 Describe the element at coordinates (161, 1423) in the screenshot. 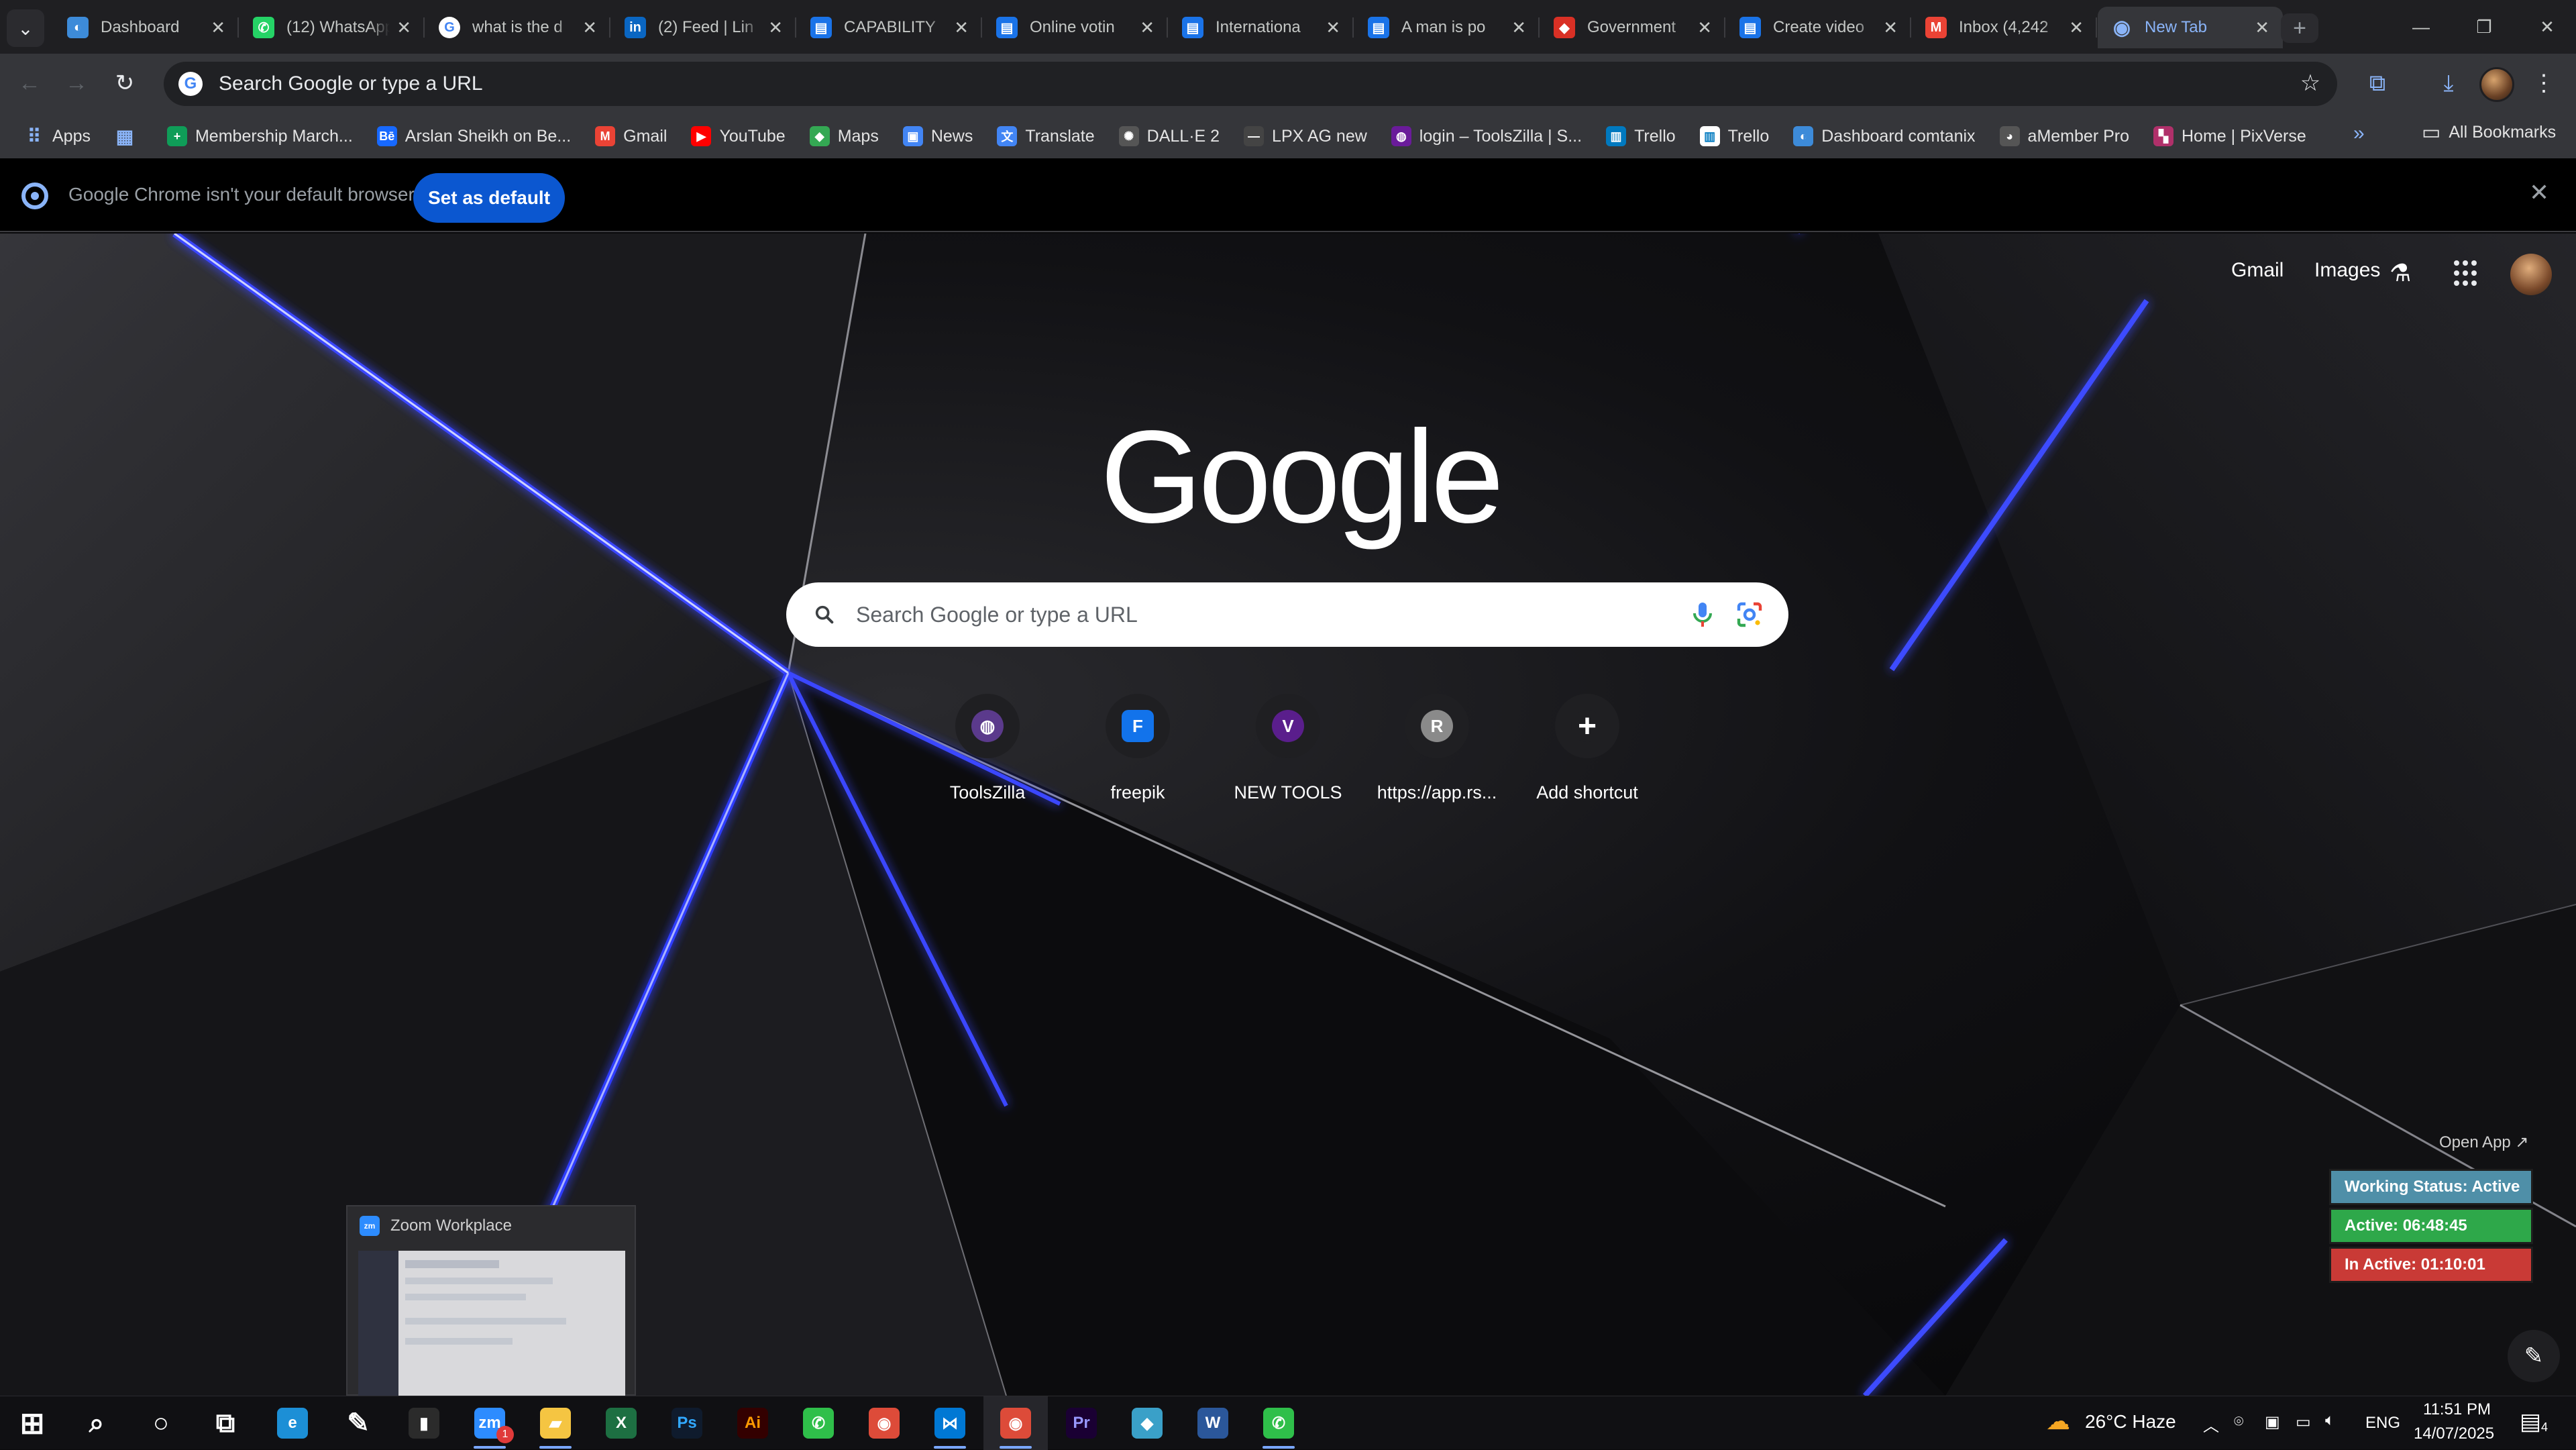

I see `taskbar-app-2: ○` at that location.